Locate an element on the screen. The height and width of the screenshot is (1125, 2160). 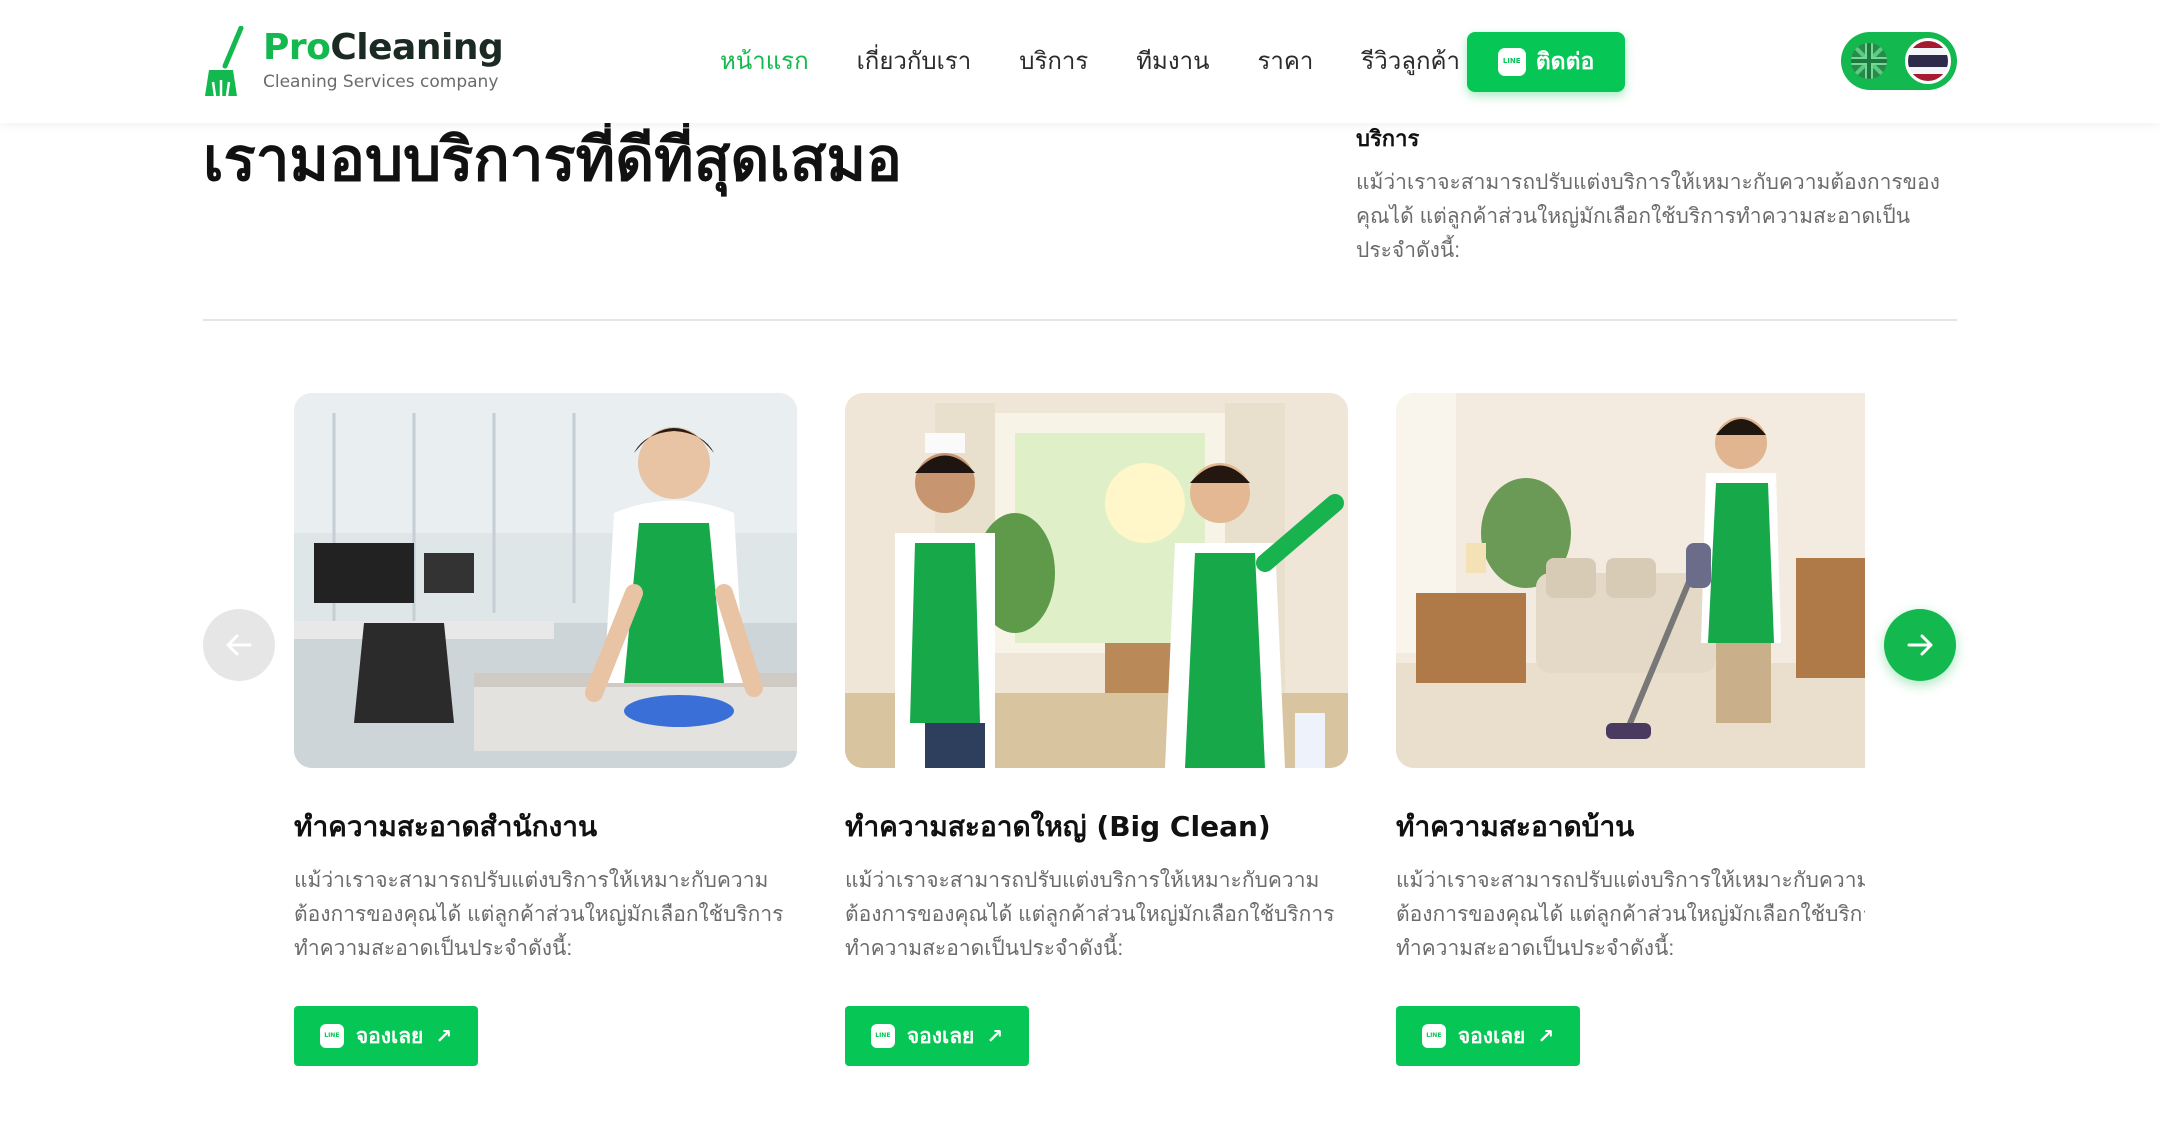
office-cleaning-image is located at coordinates (545, 580).